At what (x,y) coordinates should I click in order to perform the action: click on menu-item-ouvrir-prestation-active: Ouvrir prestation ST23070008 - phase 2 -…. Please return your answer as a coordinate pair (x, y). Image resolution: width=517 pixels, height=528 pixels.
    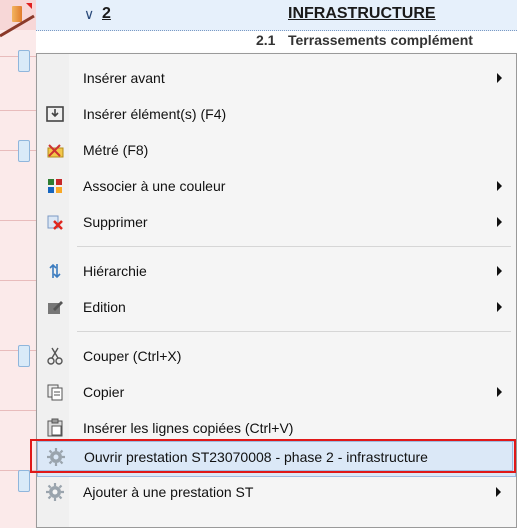
    Looking at the image, I should click on (275, 456).